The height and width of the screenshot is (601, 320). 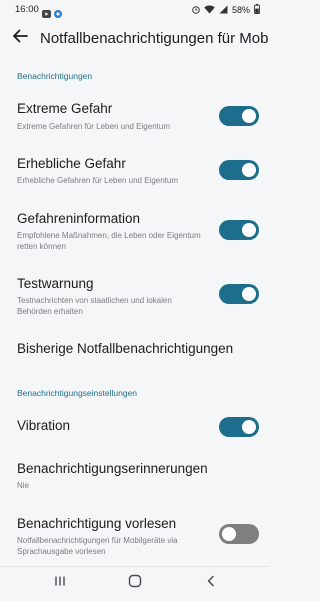 What do you see at coordinates (239, 427) in the screenshot?
I see `vibration-toggle` at bounding box center [239, 427].